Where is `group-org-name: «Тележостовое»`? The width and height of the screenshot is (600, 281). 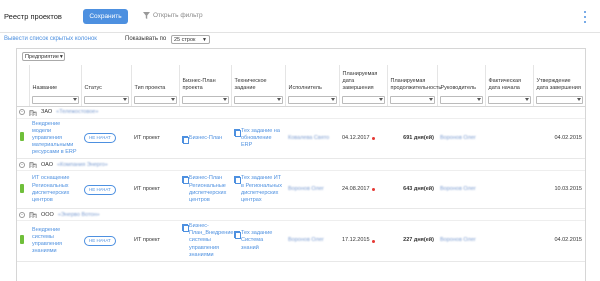
group-org-name: «Тележостовое» is located at coordinates (77, 112).